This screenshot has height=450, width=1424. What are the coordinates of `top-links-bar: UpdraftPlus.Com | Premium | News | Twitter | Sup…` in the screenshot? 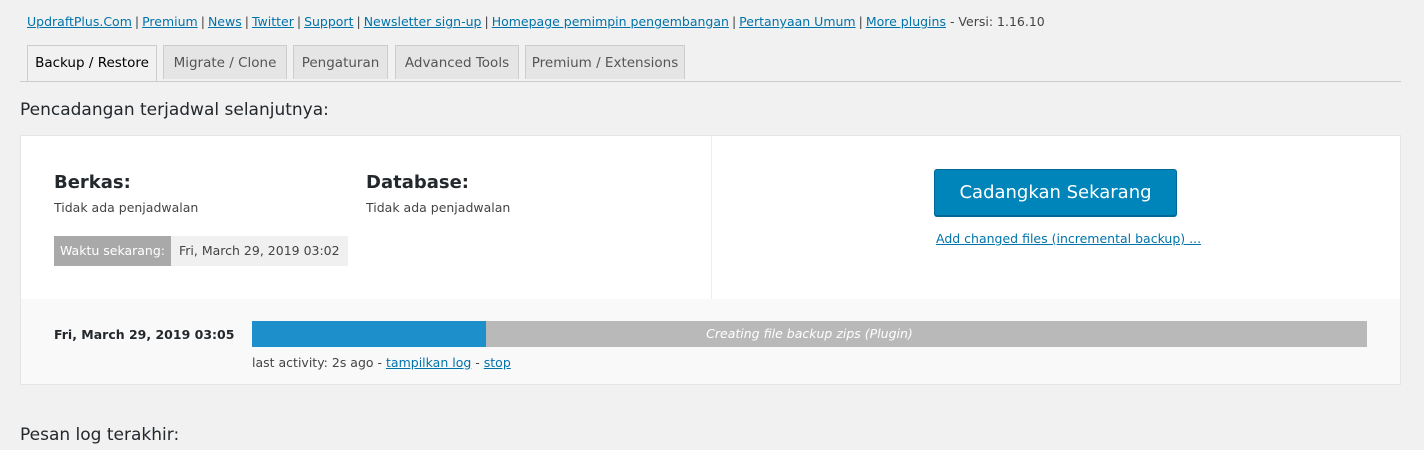 It's located at (536, 21).